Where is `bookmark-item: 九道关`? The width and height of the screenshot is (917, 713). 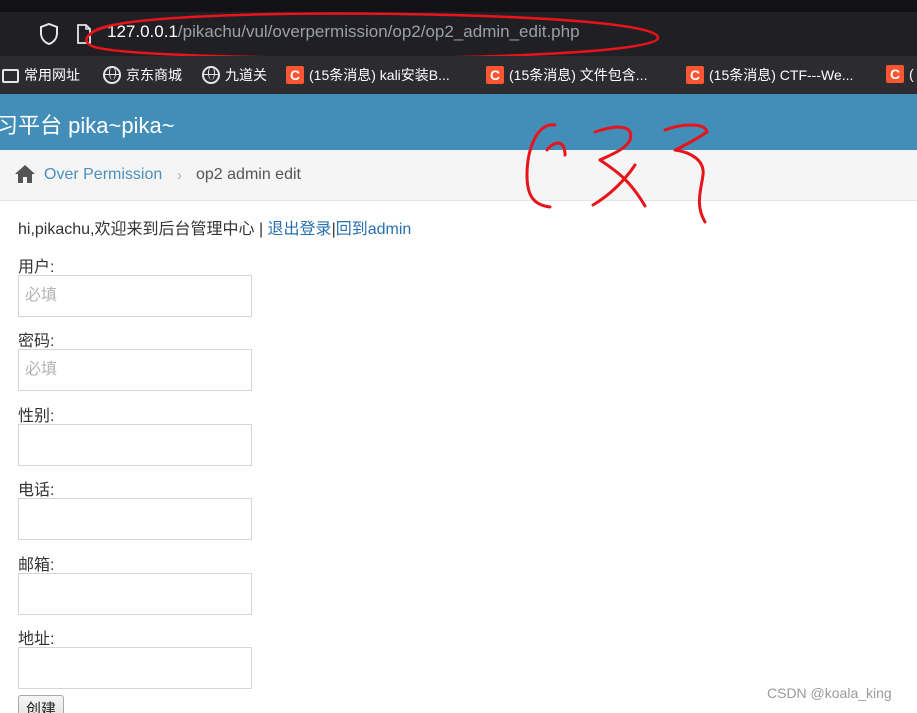
bookmark-item: 九道关 is located at coordinates (234, 75).